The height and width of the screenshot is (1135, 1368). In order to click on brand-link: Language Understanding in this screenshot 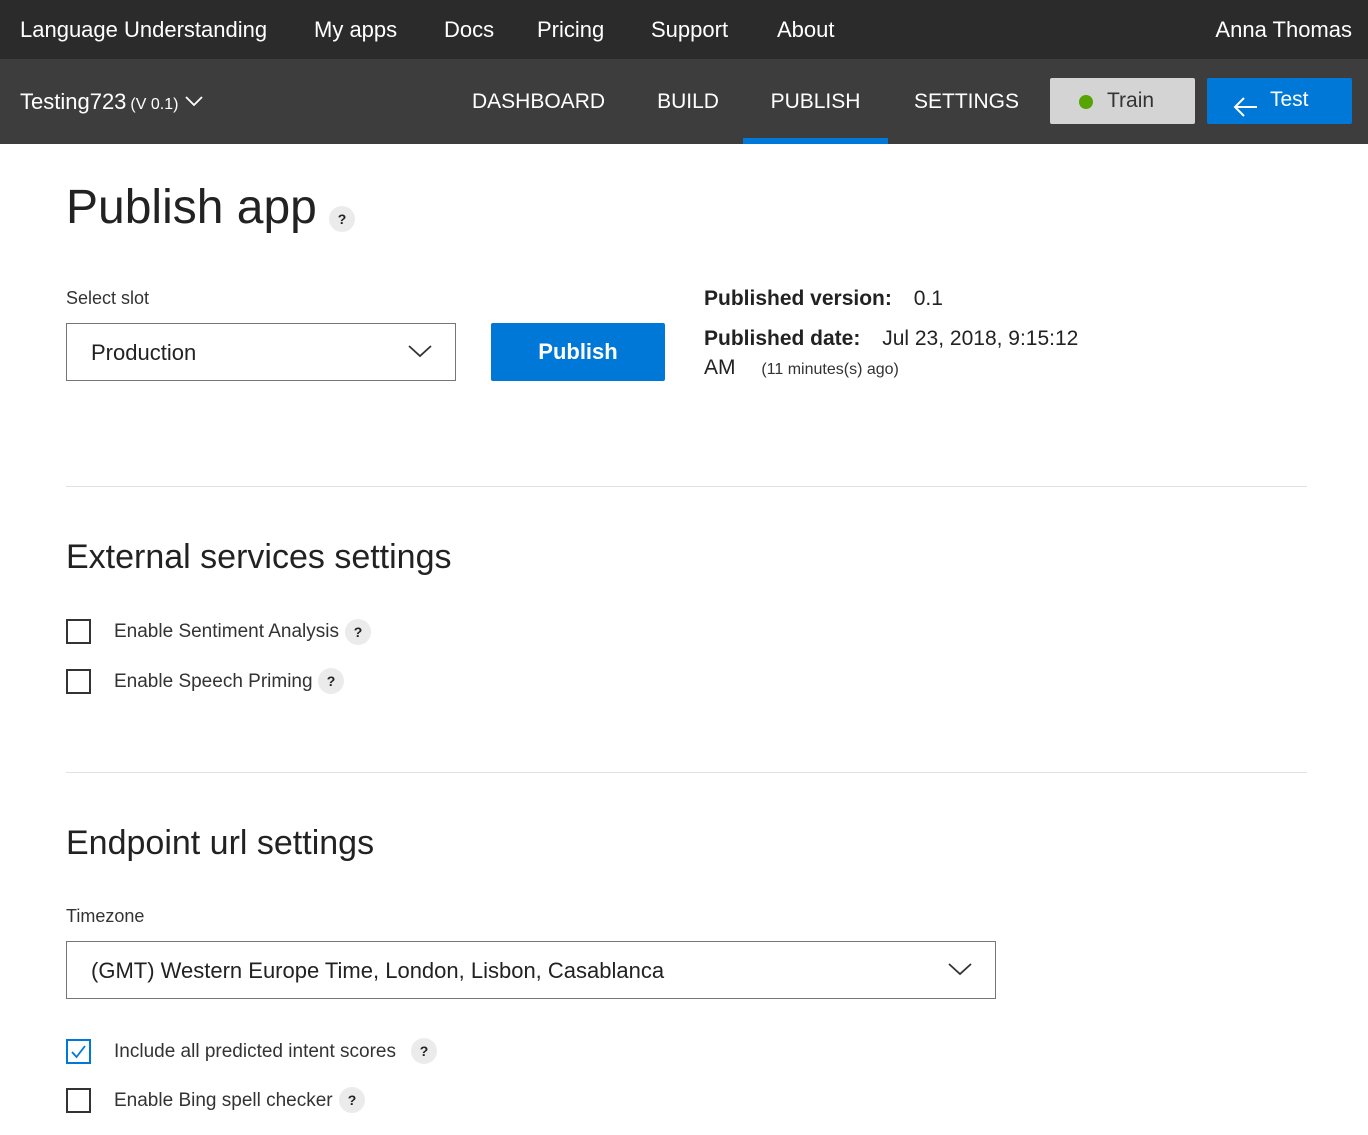, I will do `click(143, 29)`.